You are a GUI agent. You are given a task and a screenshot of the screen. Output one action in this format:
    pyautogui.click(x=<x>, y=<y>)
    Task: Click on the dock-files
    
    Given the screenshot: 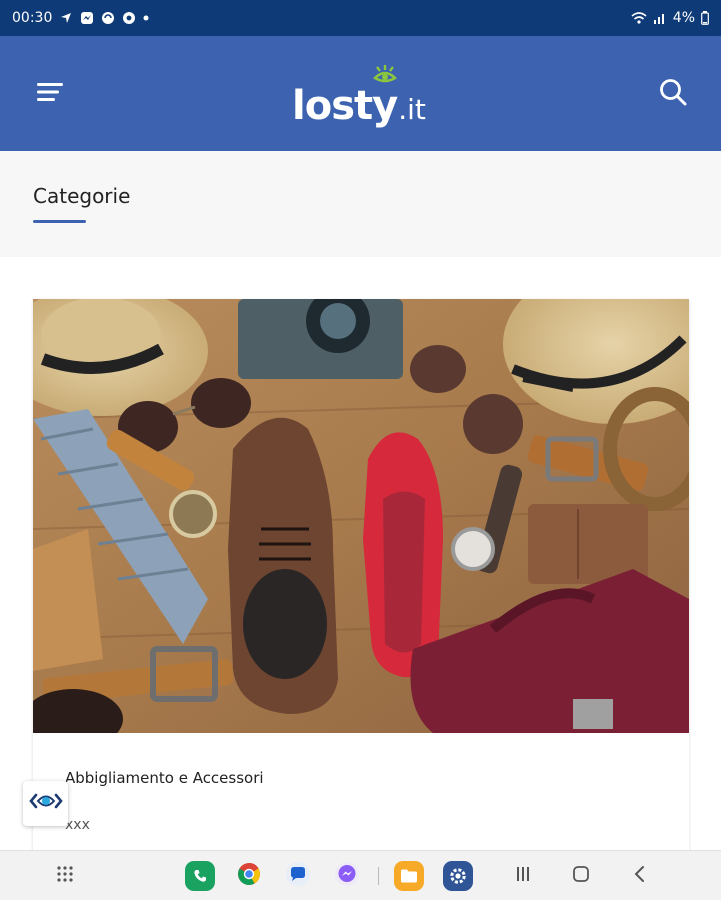 What is the action you would take?
    pyautogui.click(x=409, y=875)
    